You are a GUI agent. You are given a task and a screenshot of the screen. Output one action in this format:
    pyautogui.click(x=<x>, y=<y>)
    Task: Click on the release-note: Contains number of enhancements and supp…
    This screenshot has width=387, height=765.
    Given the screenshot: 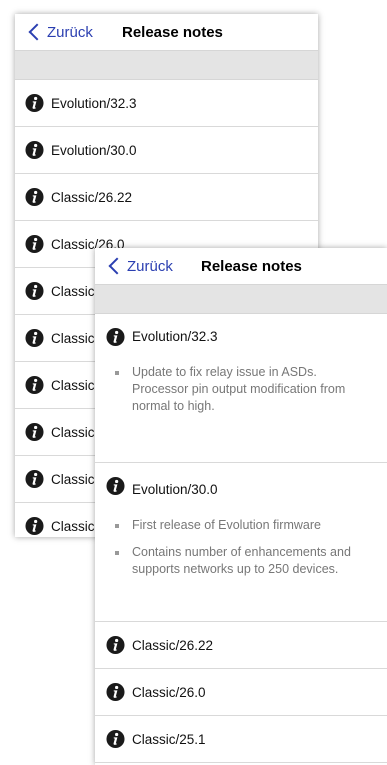 What is the action you would take?
    pyautogui.click(x=241, y=561)
    